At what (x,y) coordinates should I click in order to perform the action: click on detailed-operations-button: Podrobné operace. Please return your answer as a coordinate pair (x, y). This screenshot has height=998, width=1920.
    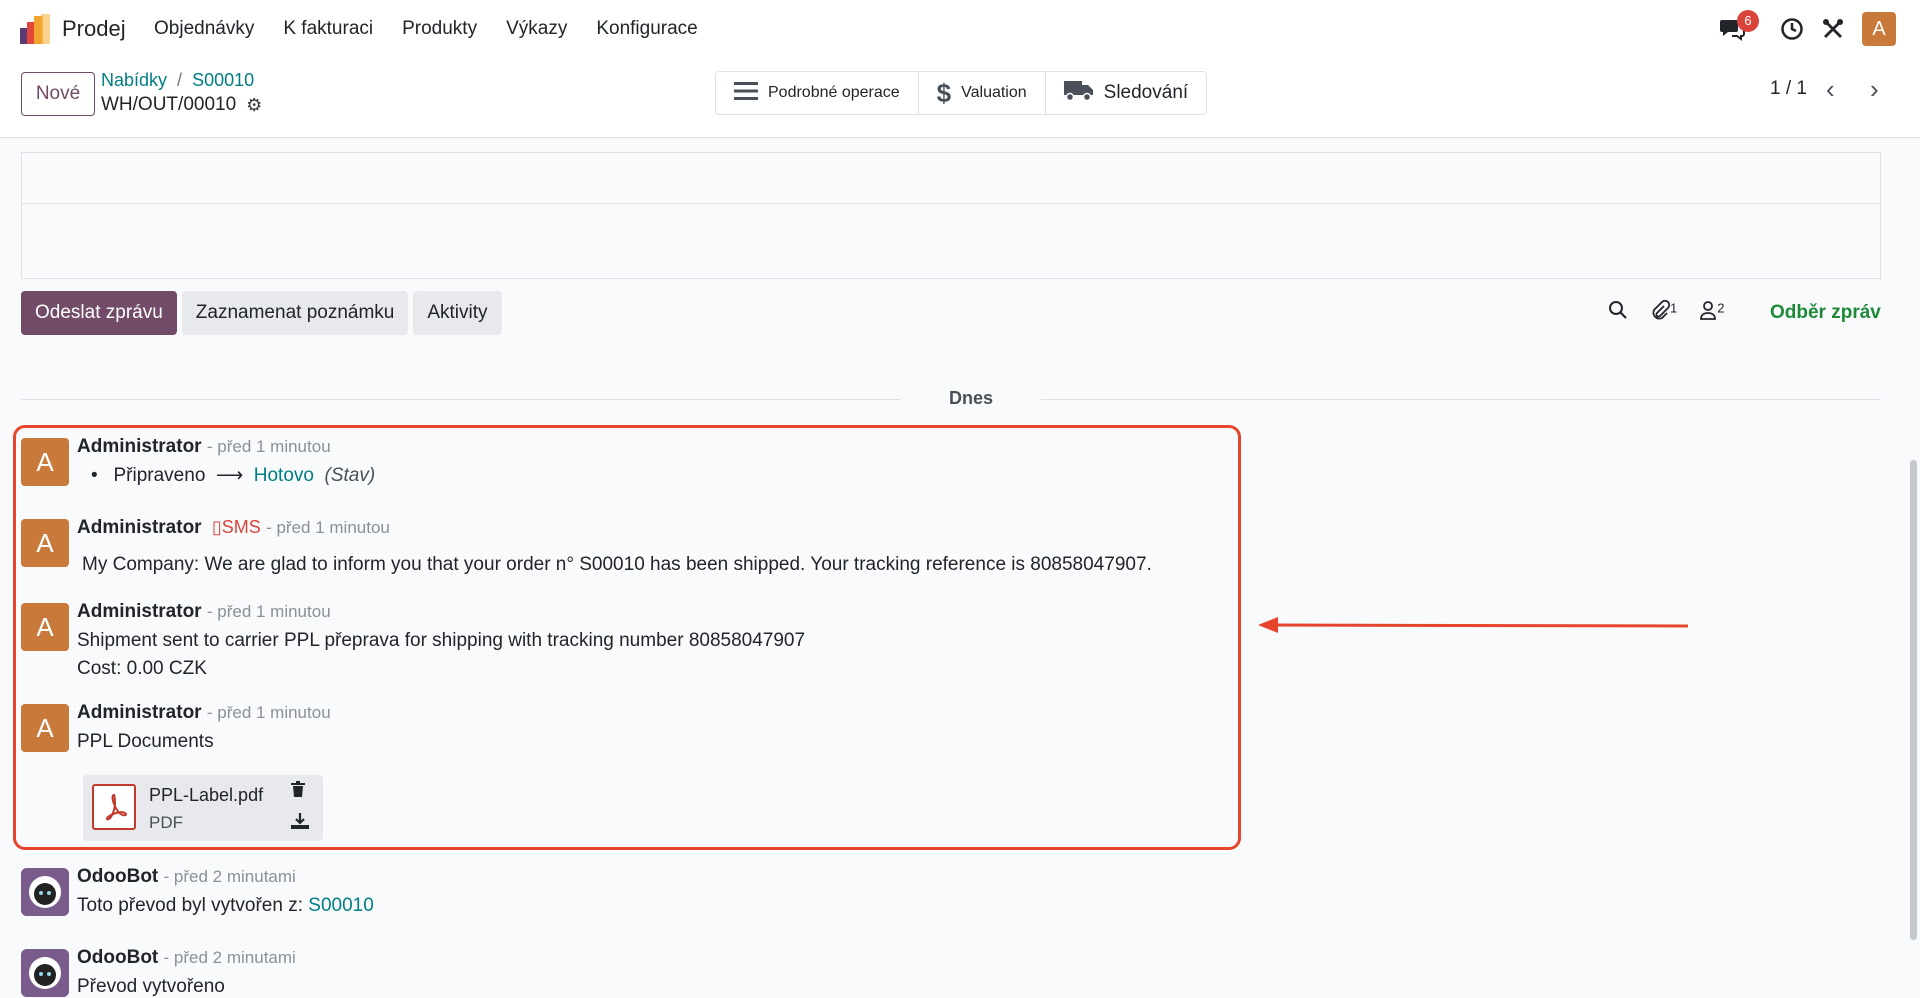
    Looking at the image, I should click on (817, 93).